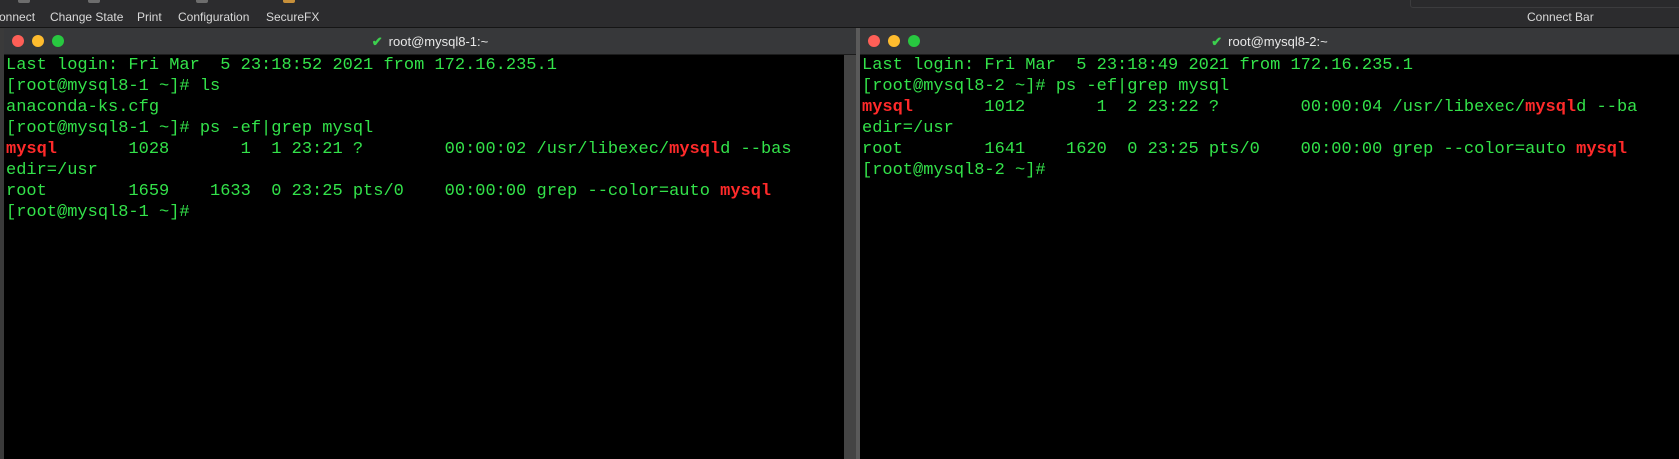 The height and width of the screenshot is (459, 1679). I want to click on toolbar-print-button: Print, so click(149, 17).